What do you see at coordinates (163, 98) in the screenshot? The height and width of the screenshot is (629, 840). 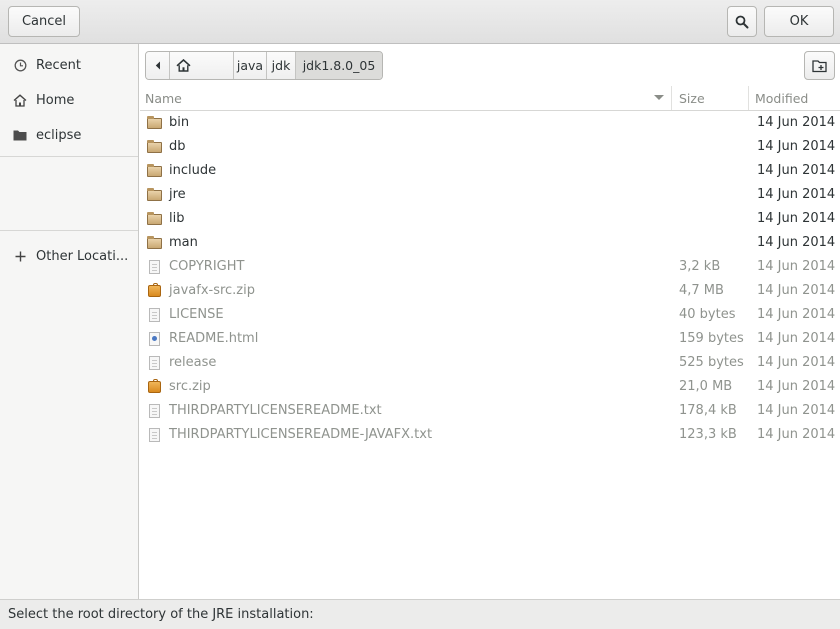 I see `column-header-name: Name` at bounding box center [163, 98].